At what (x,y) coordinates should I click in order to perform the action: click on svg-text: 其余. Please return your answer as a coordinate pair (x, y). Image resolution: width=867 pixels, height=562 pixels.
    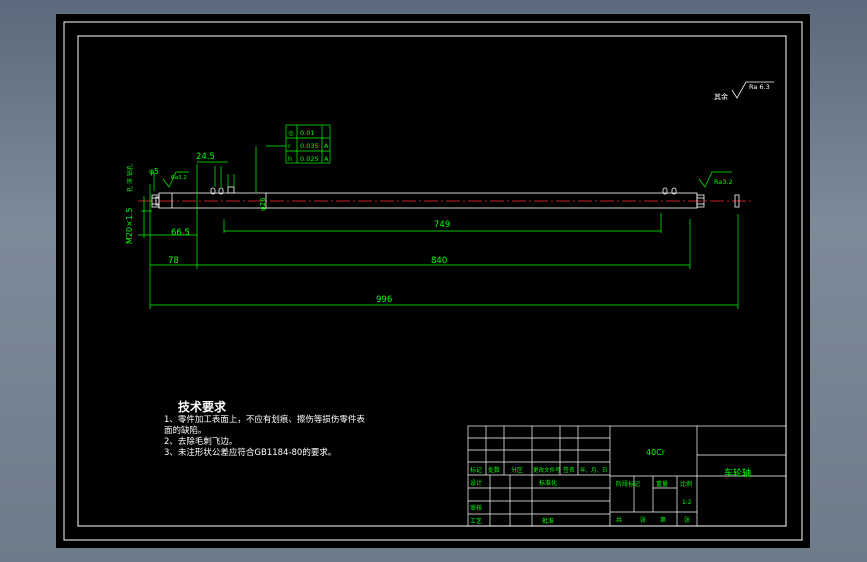
    Looking at the image, I should click on (721, 96).